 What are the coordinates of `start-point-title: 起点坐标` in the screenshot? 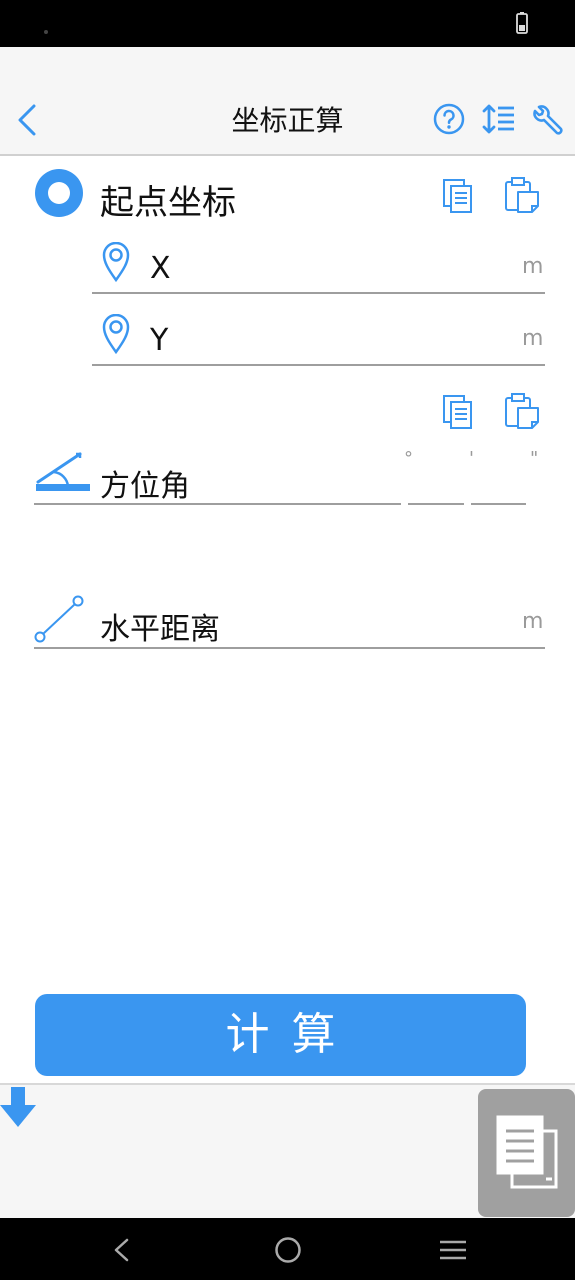 It's located at (168, 203).